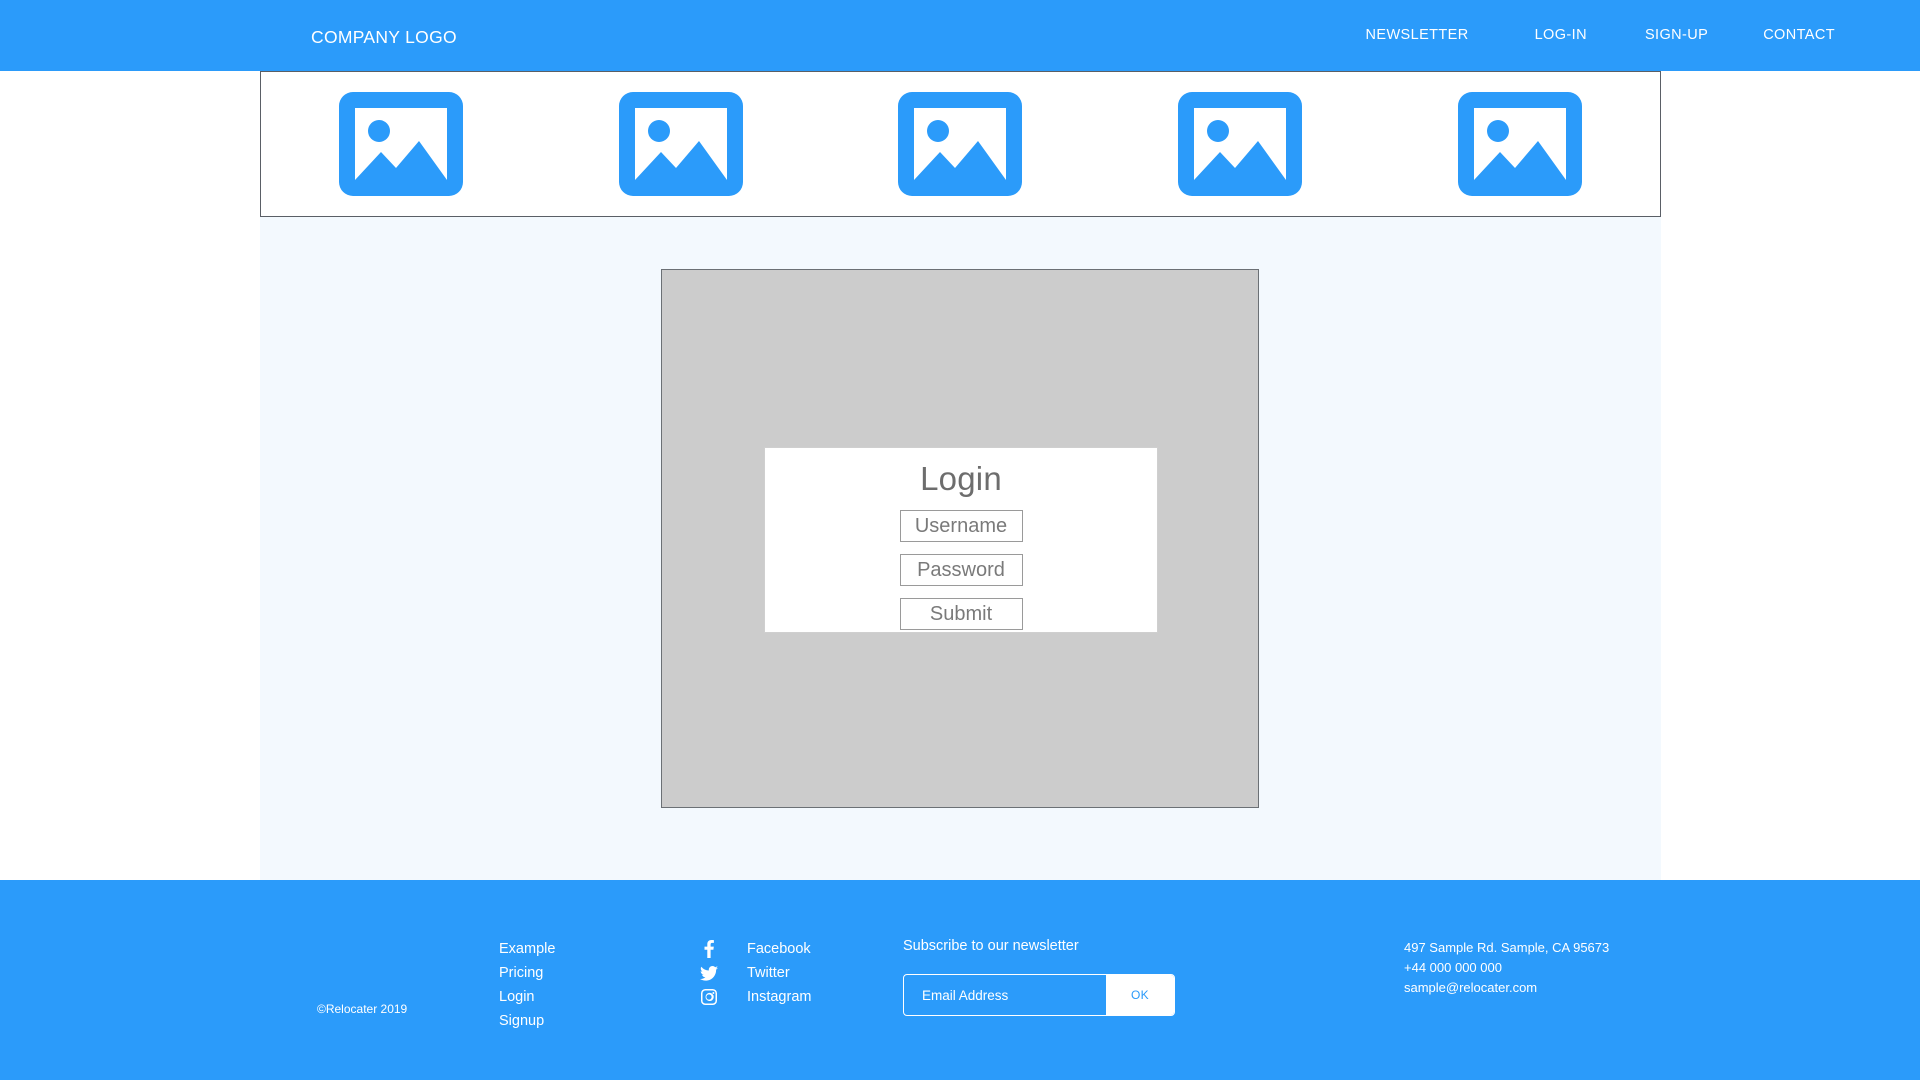 The width and height of the screenshot is (1920, 1080). Describe the element at coordinates (961, 478) in the screenshot. I see `login-title: Login` at that location.